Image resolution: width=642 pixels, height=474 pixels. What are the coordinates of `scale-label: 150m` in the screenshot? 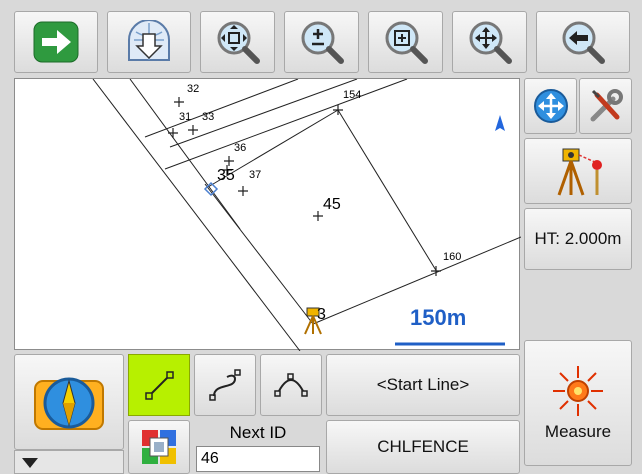 It's located at (438, 317).